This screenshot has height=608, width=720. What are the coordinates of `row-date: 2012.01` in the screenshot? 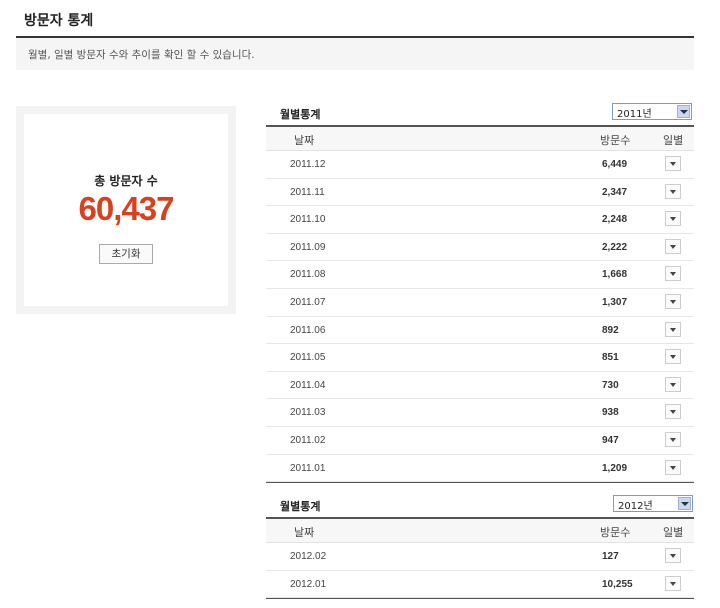 It's located at (308, 584).